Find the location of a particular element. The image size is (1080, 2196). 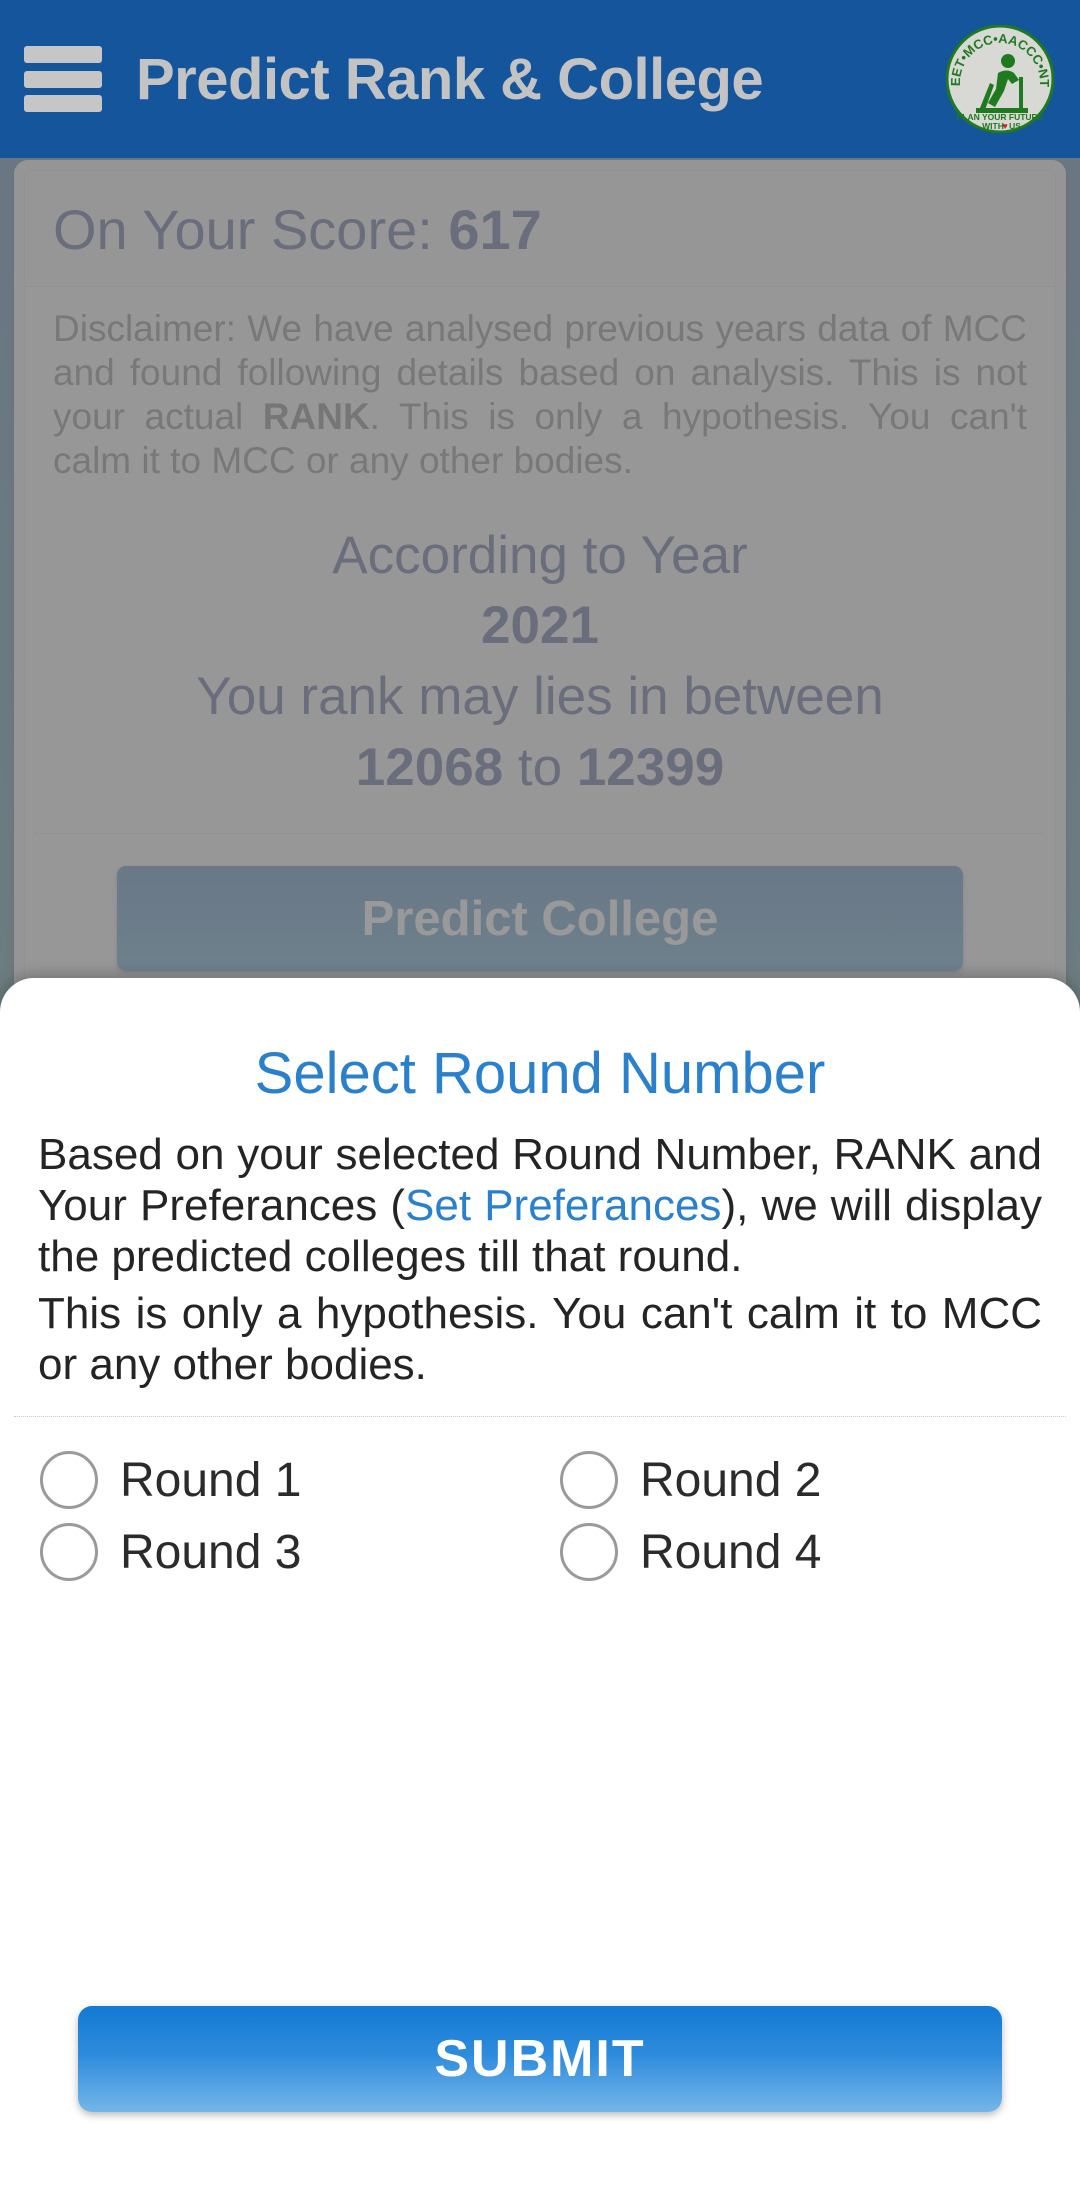

round-option-4: Round 4 is located at coordinates (820, 1552).